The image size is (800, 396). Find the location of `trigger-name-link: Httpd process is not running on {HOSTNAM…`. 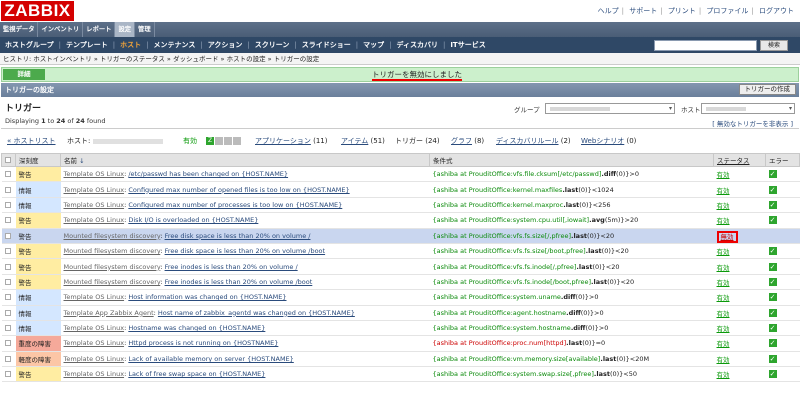

trigger-name-link: Httpd process is not running on {HOSTNAM… is located at coordinates (203, 343).